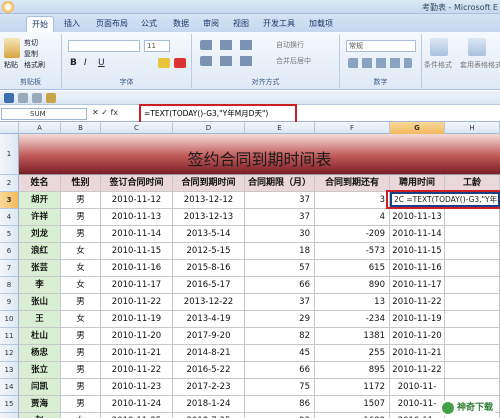 This screenshot has width=500, height=418. What do you see at coordinates (438, 65) in the screenshot?
I see `conditional-format-button: 条件格式` at bounding box center [438, 65].